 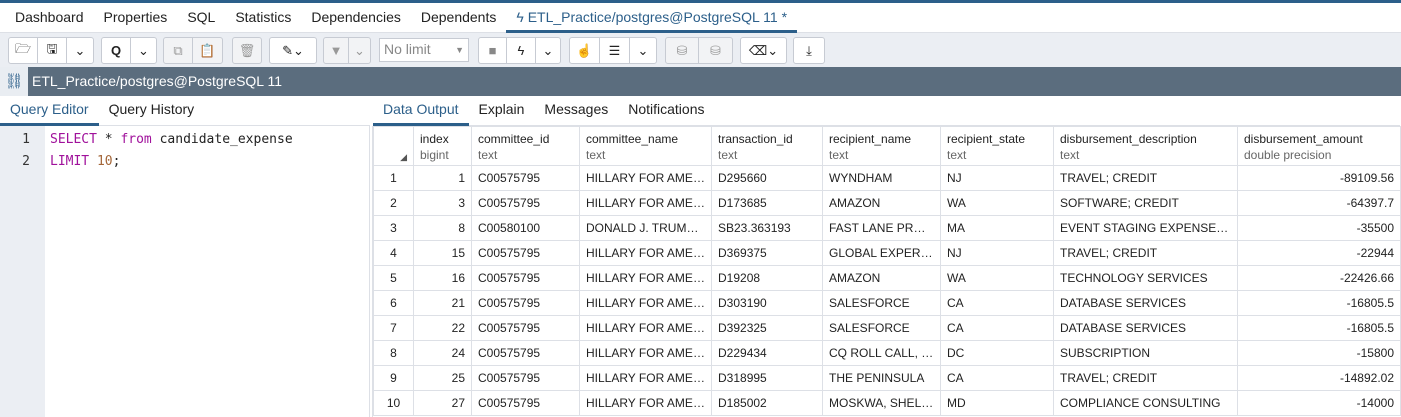 What do you see at coordinates (767, 403) in the screenshot?
I see `cell-transaction-id: D185002` at bounding box center [767, 403].